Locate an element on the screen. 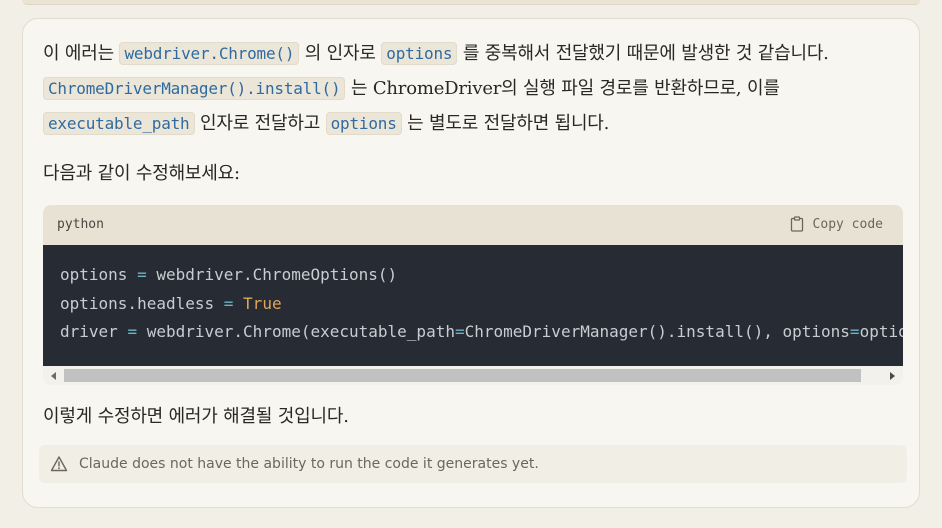  warning-triangle-icon is located at coordinates (59, 464).